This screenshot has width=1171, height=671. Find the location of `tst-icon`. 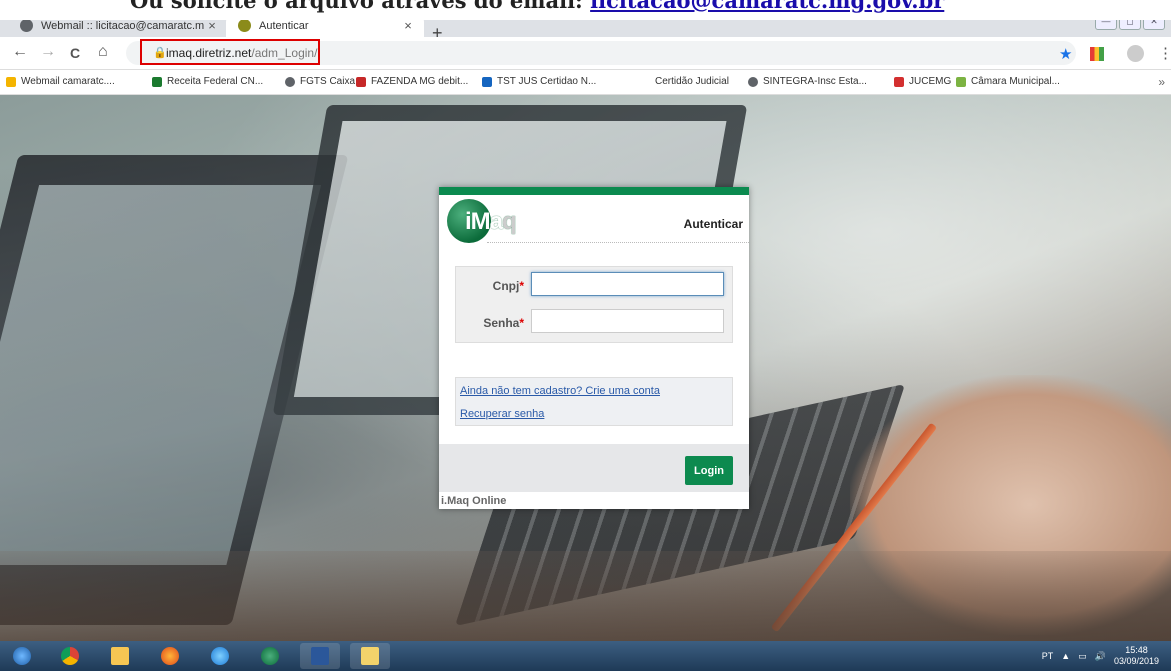

tst-icon is located at coordinates (487, 81).